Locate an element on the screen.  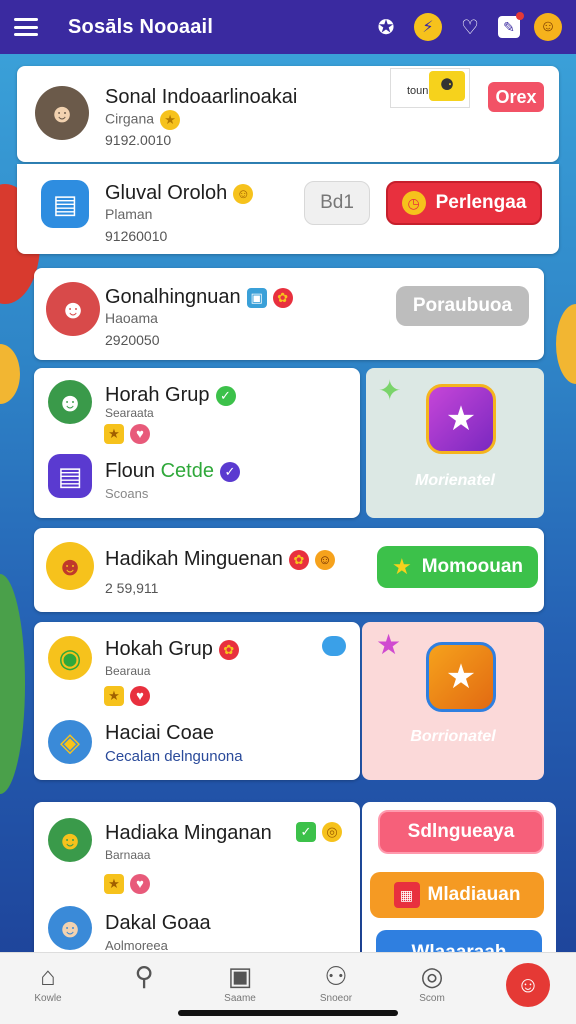
sdlngueaya-button: Sdlngueaya is located at coordinates (461, 832).